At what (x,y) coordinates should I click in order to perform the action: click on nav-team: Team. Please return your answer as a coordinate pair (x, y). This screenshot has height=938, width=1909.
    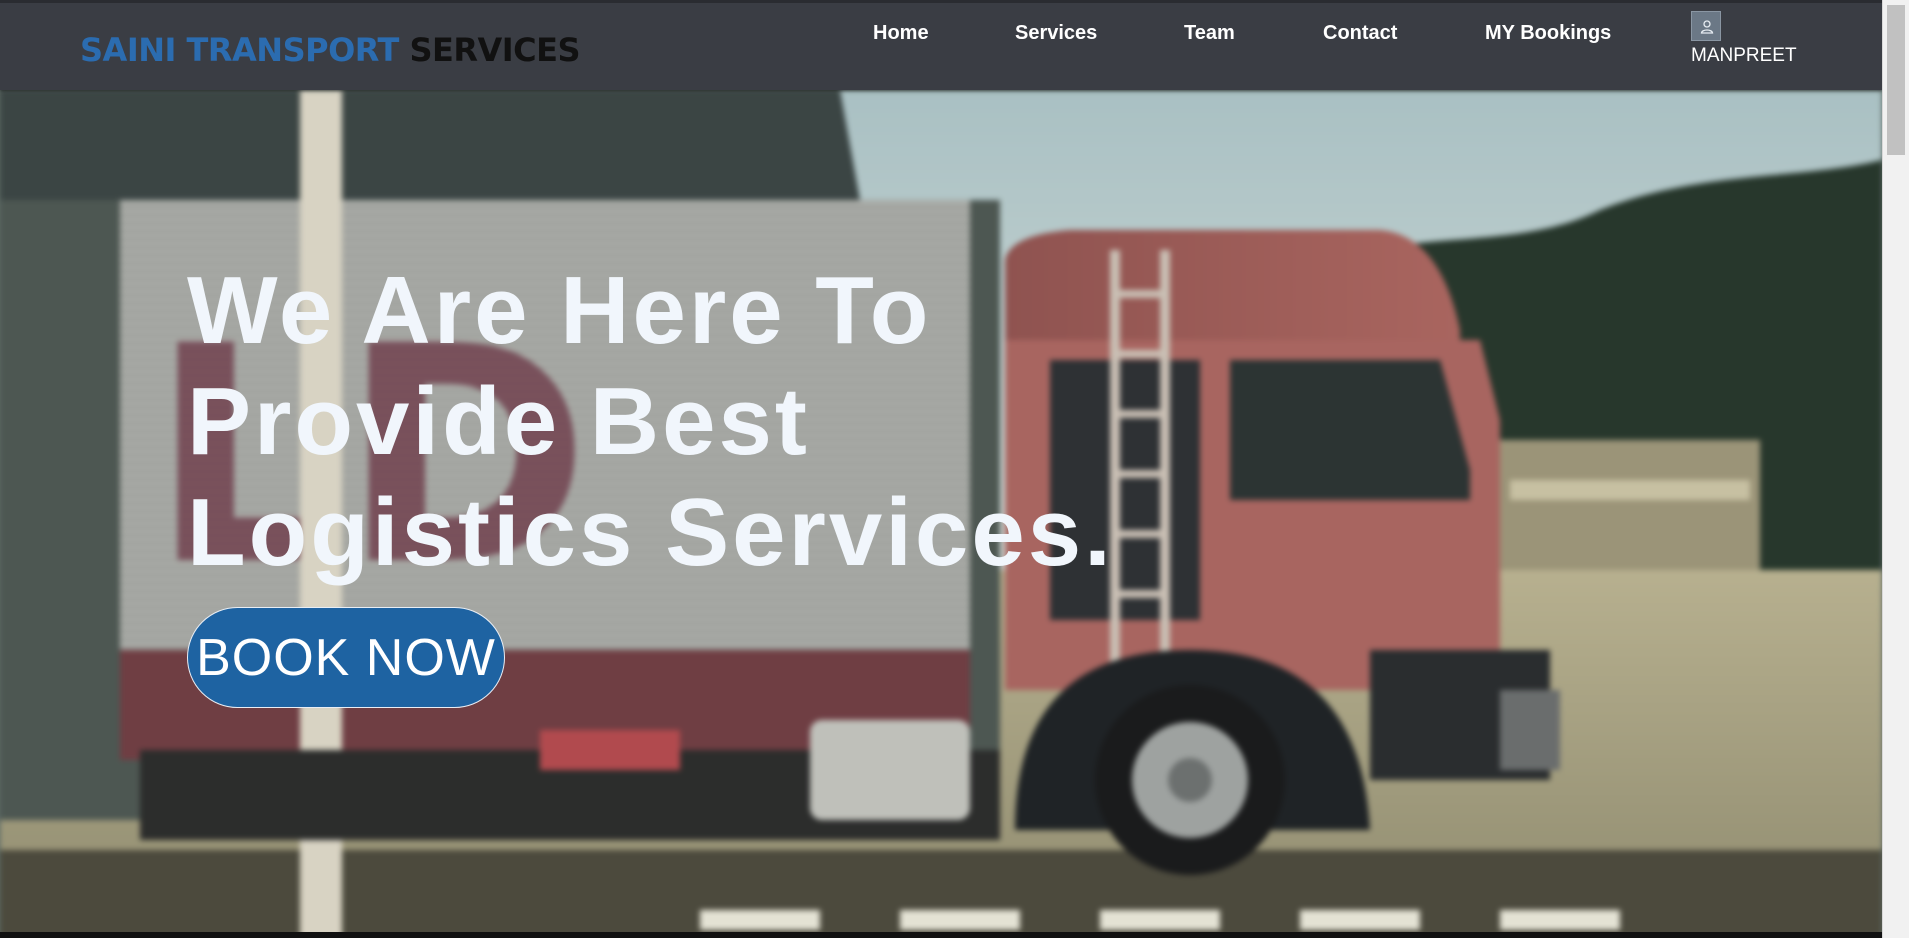
    Looking at the image, I should click on (1209, 33).